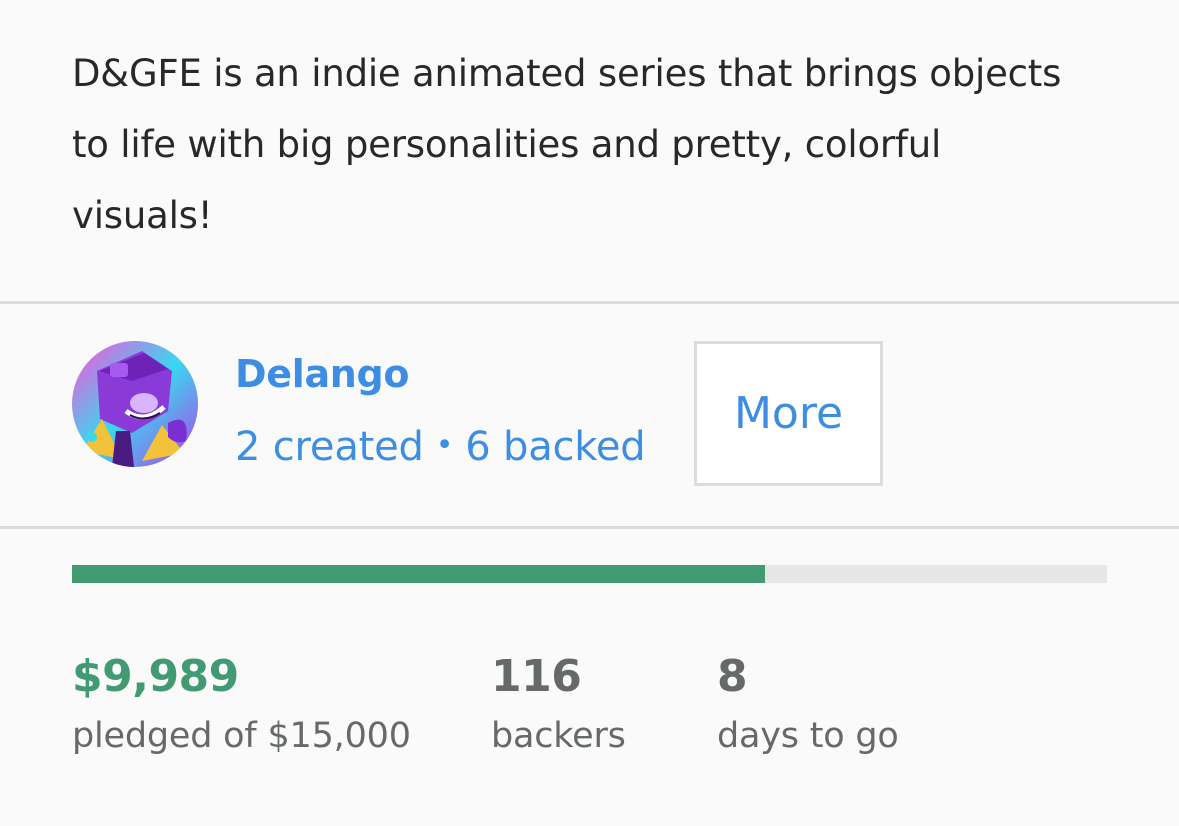  I want to click on creator-stats: 2 created • 6 backed, so click(440, 447).